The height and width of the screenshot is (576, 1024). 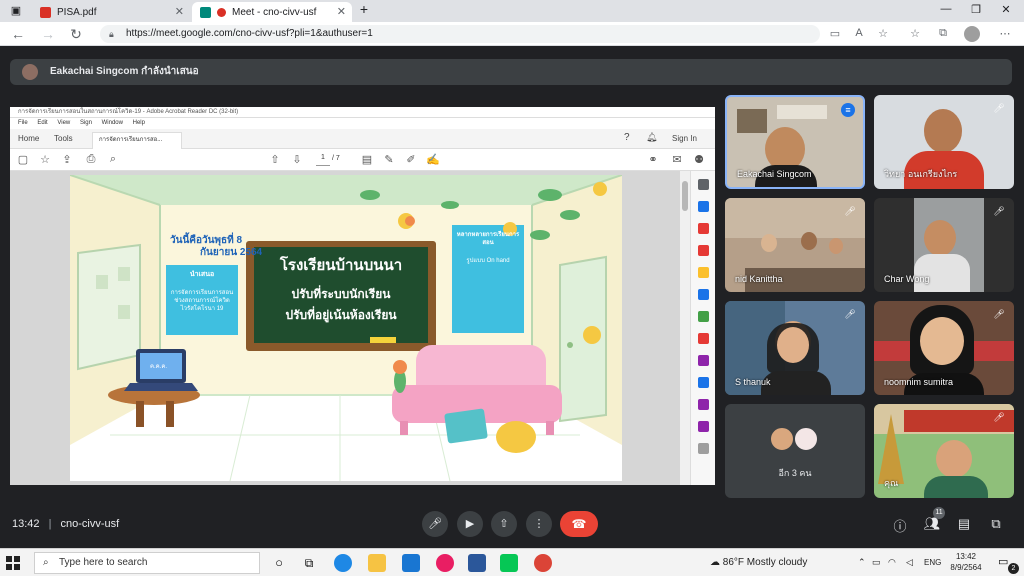 What do you see at coordinates (275, 159) in the screenshot?
I see `prev-page-icon: ⇧` at bounding box center [275, 159].